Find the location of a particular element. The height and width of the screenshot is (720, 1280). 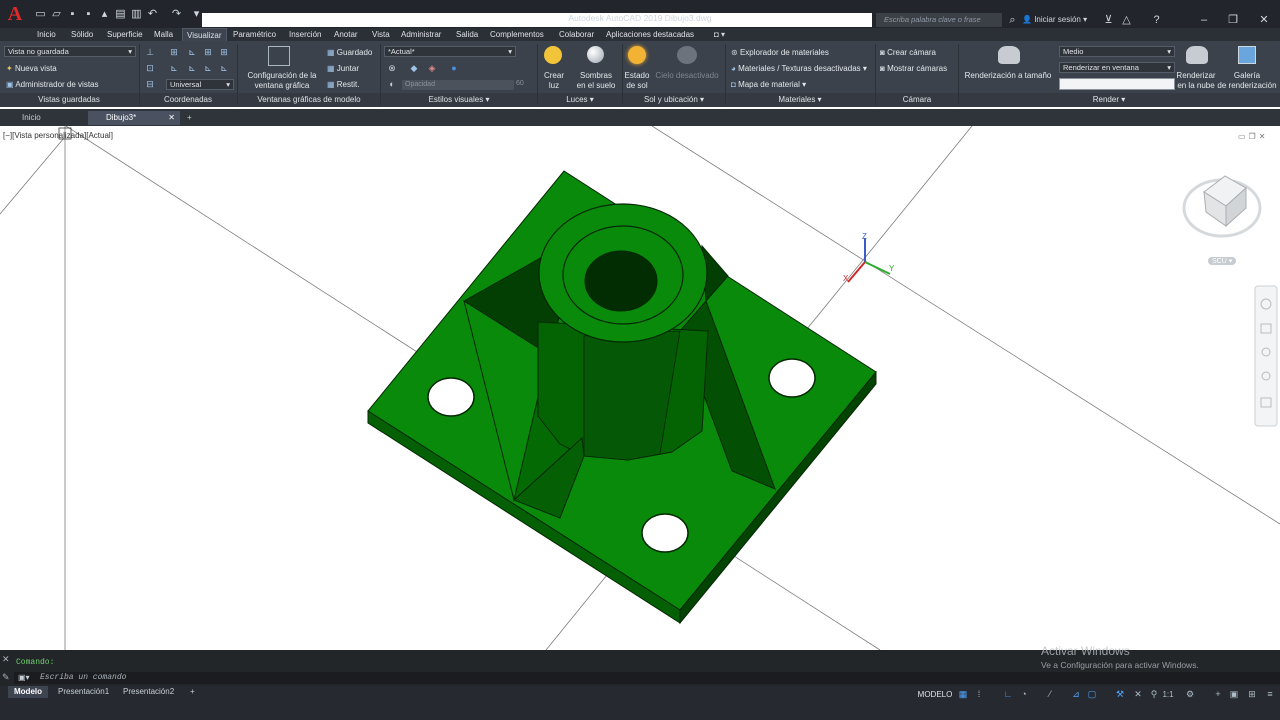

help-icon: ? is located at coordinates (1156, 20).